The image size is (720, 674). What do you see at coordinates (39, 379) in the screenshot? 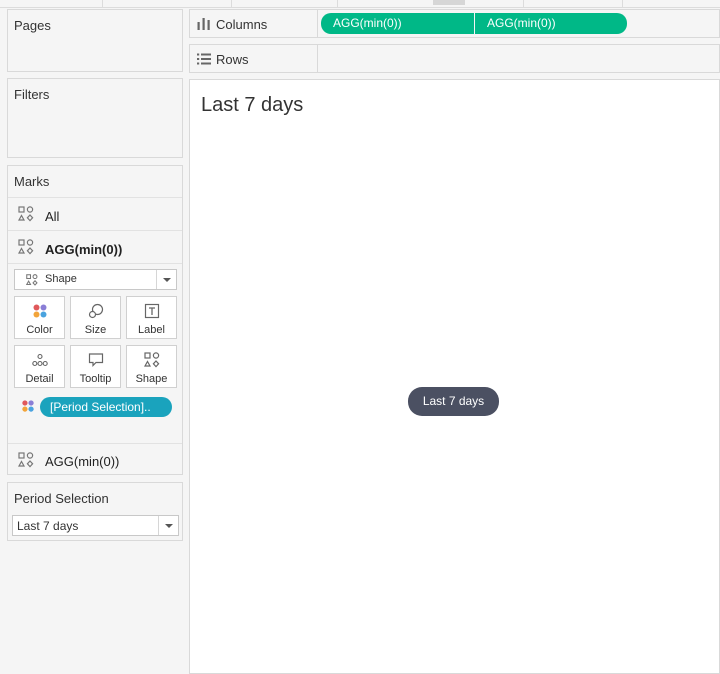
I see `detail-button-label: Detail` at bounding box center [39, 379].